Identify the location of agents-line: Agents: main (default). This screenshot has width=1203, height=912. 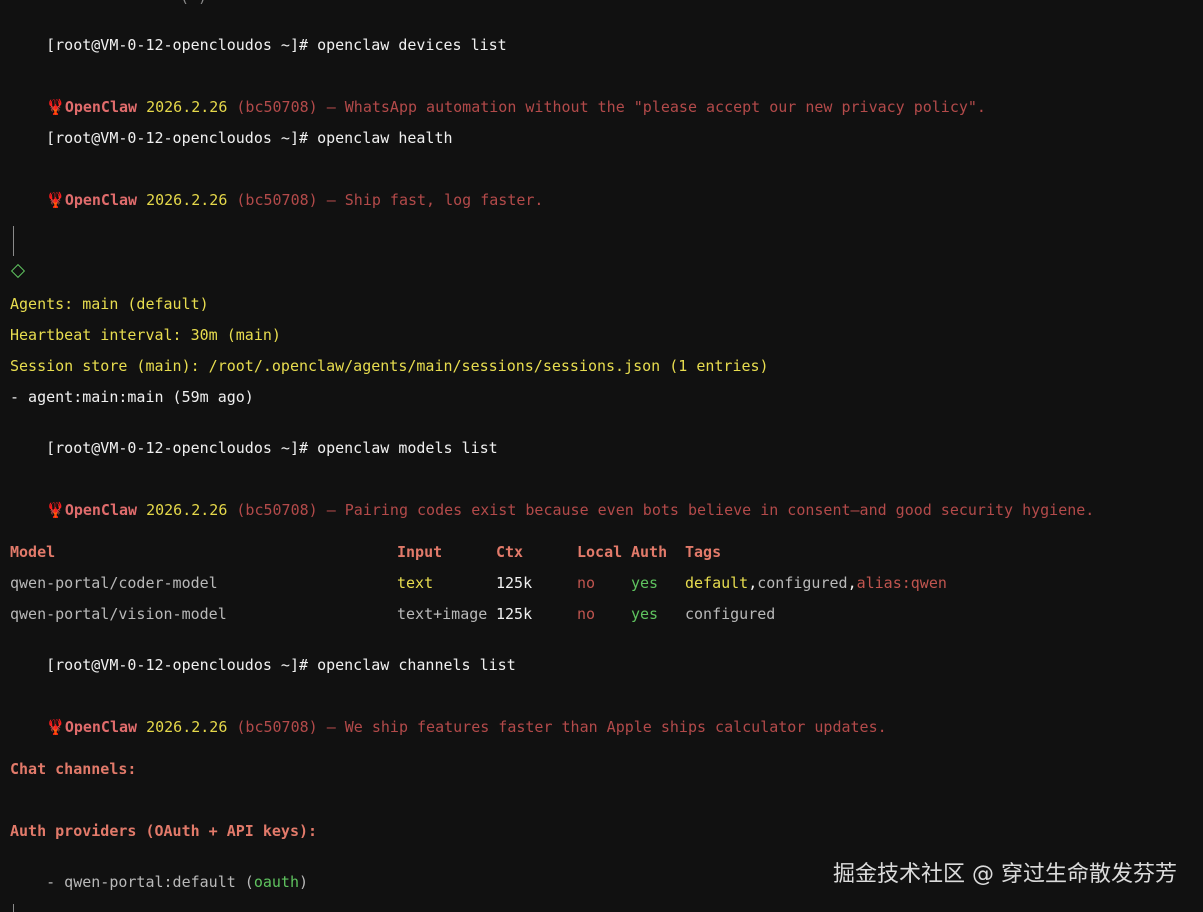
(109, 304).